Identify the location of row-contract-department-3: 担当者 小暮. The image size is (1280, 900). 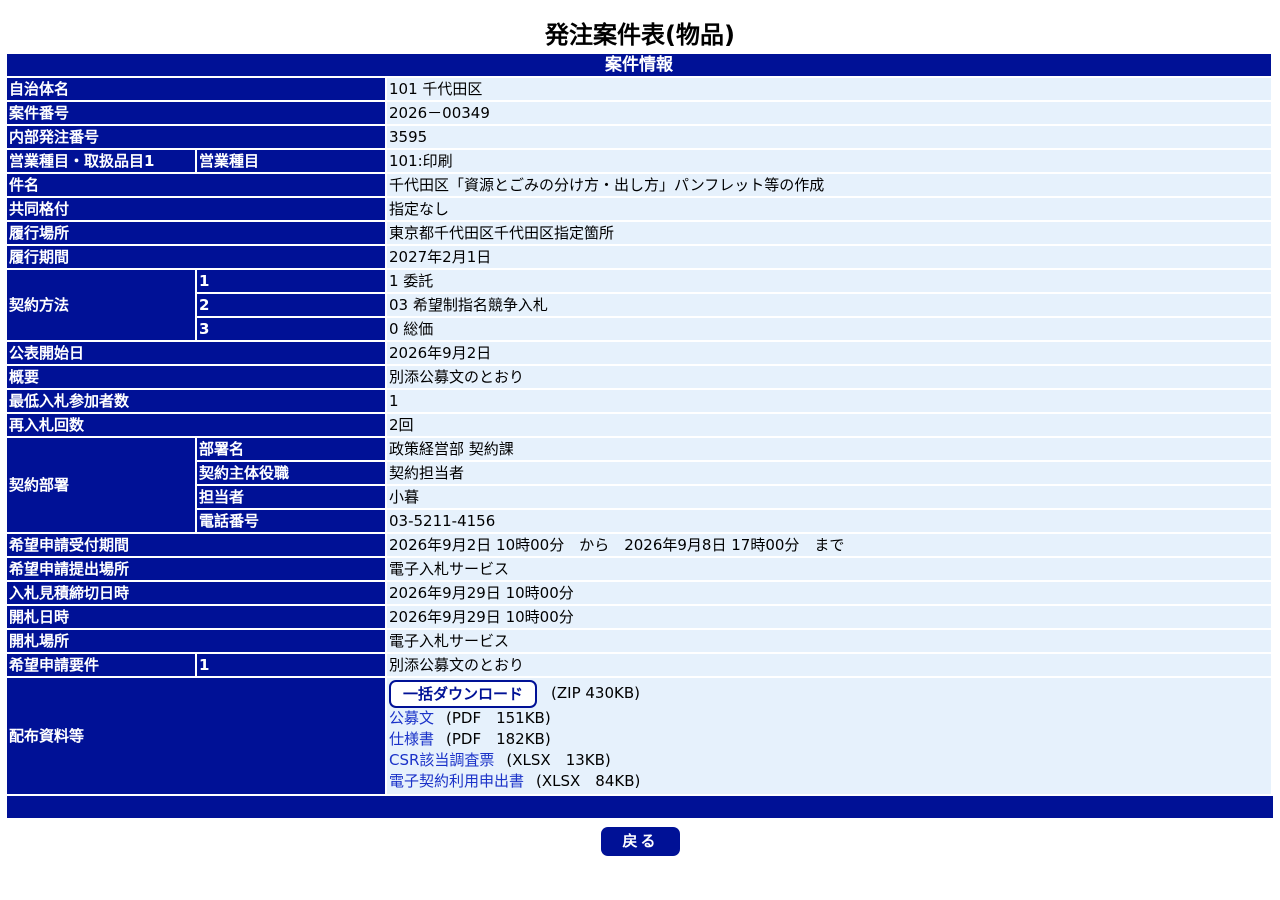
(640, 498).